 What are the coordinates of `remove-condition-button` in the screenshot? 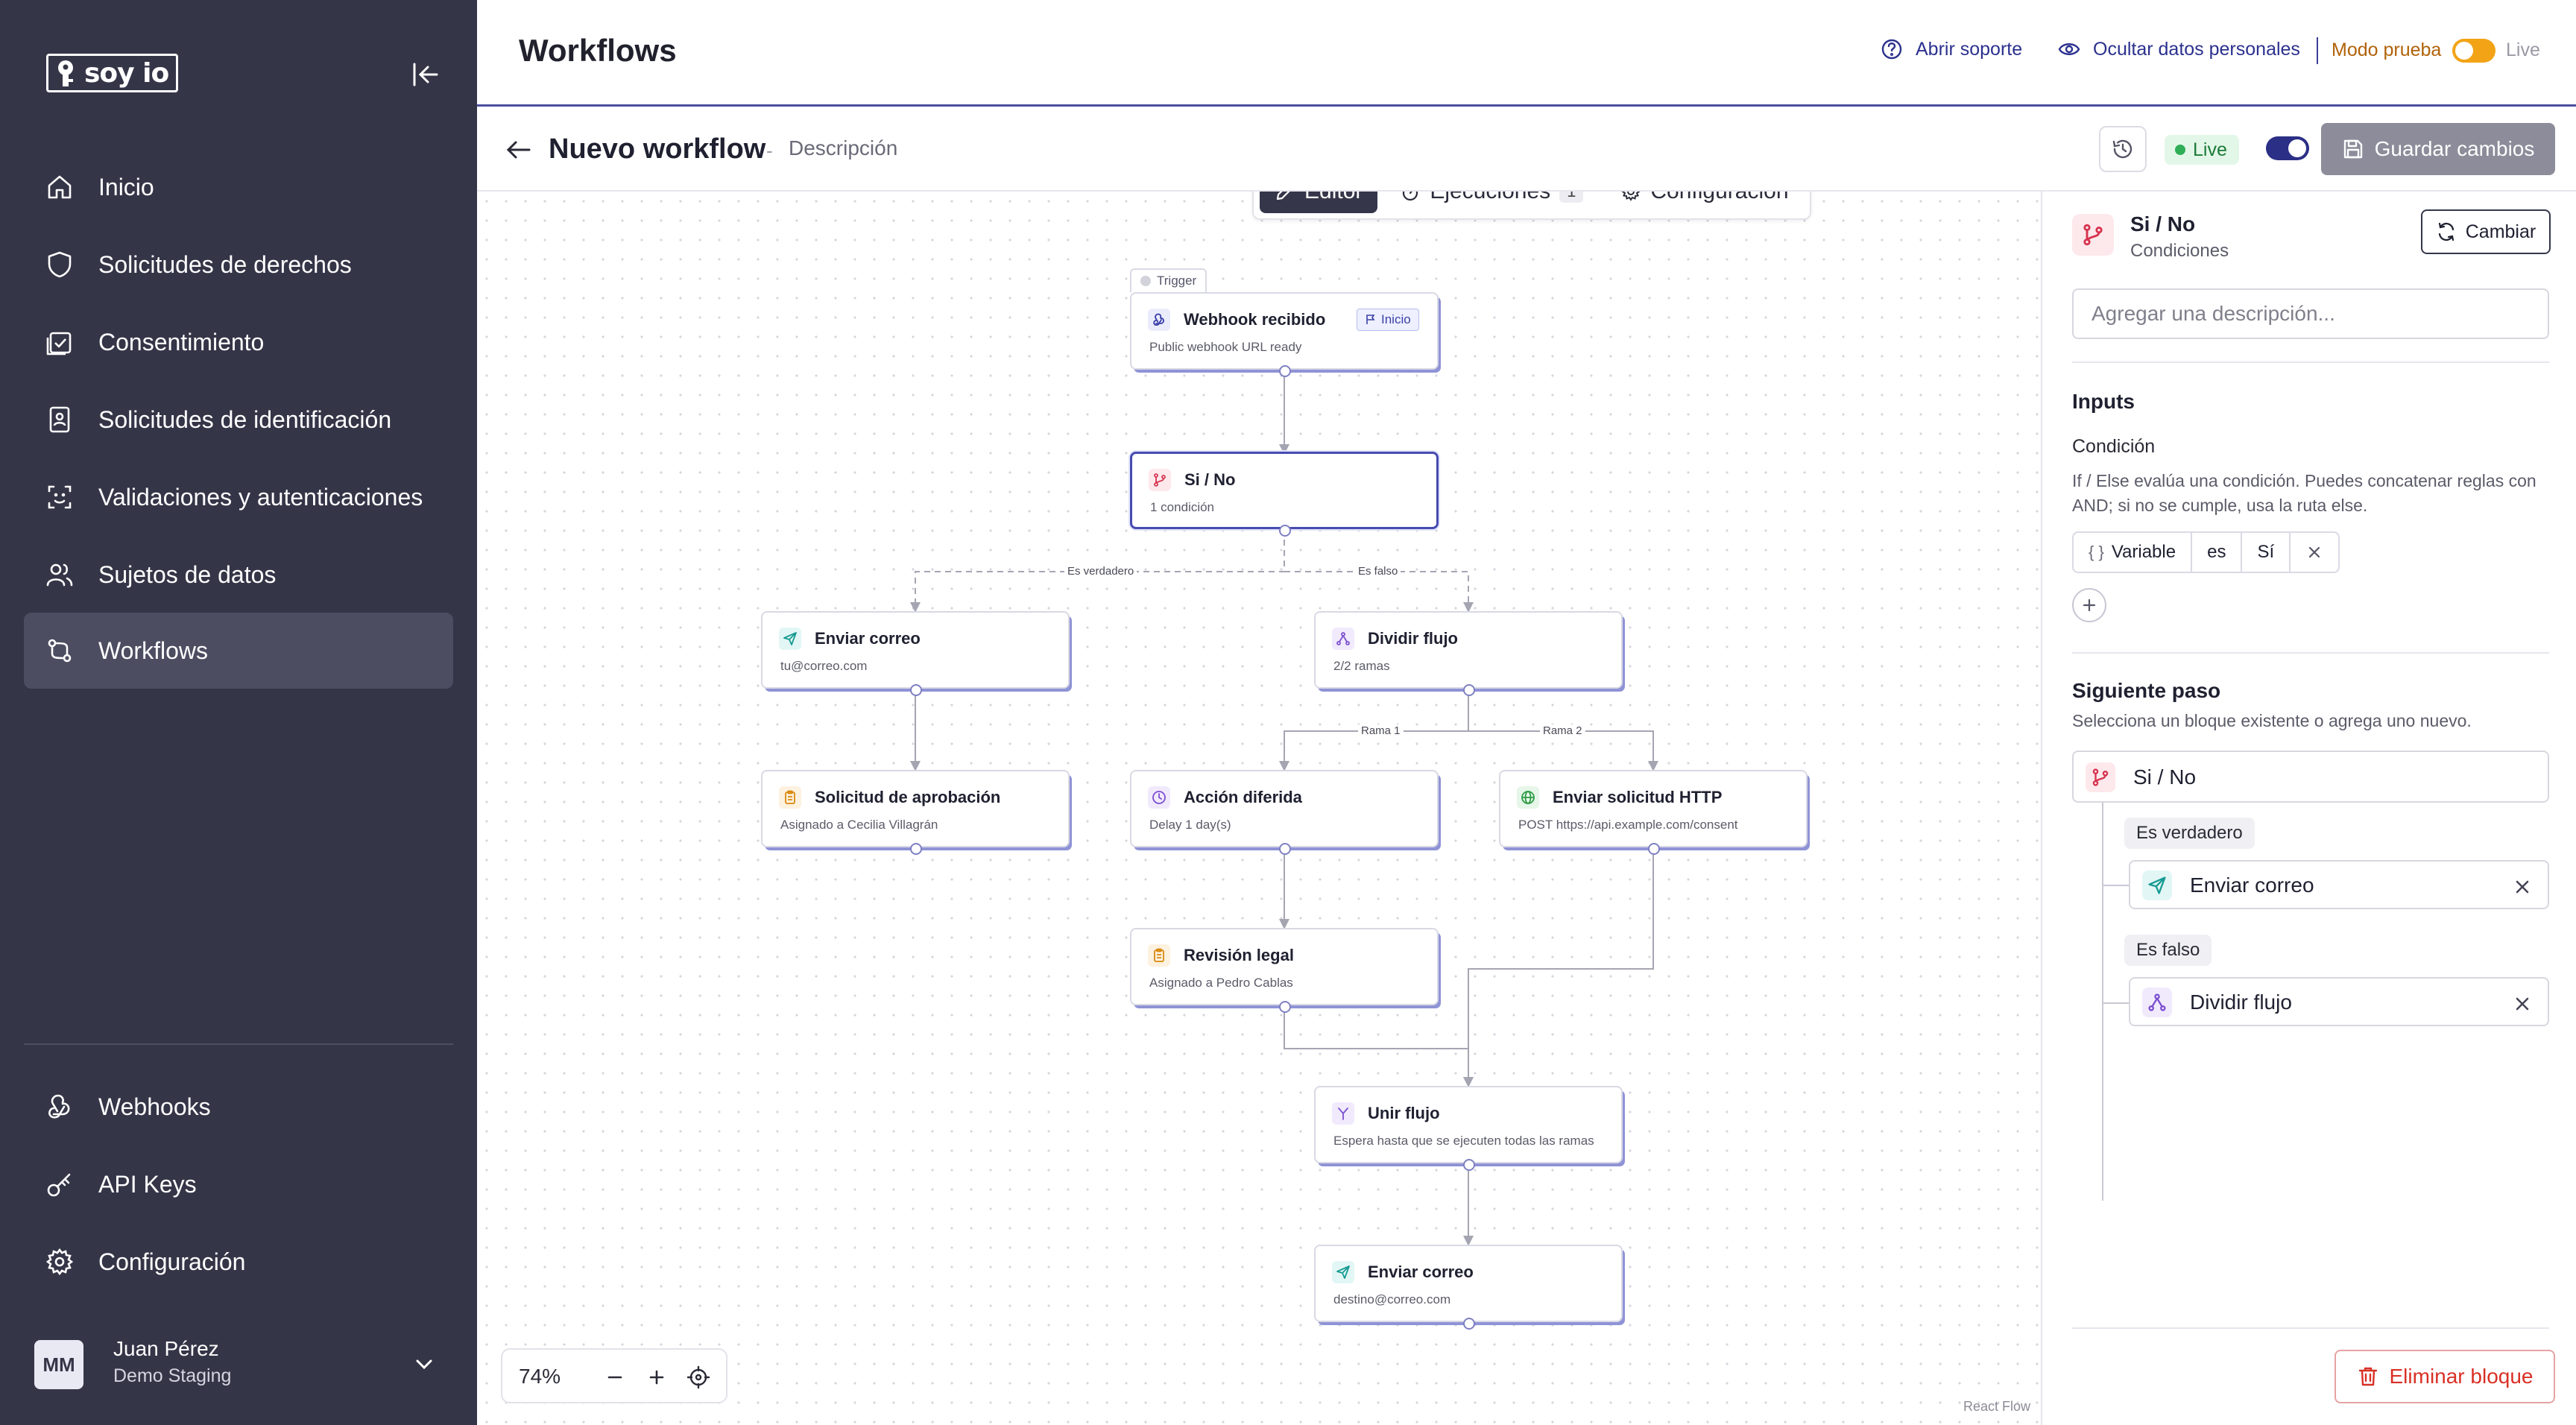 It's located at (2314, 552).